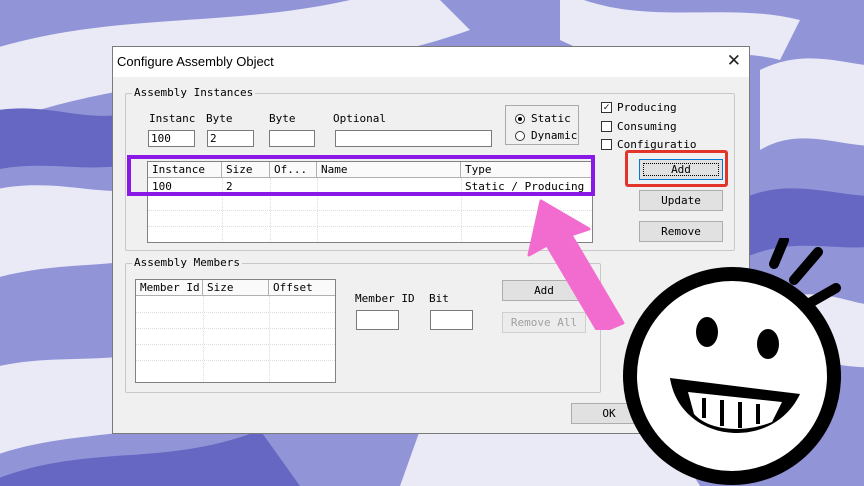 The width and height of the screenshot is (864, 486). I want to click on optional-label: Optional, so click(359, 118).